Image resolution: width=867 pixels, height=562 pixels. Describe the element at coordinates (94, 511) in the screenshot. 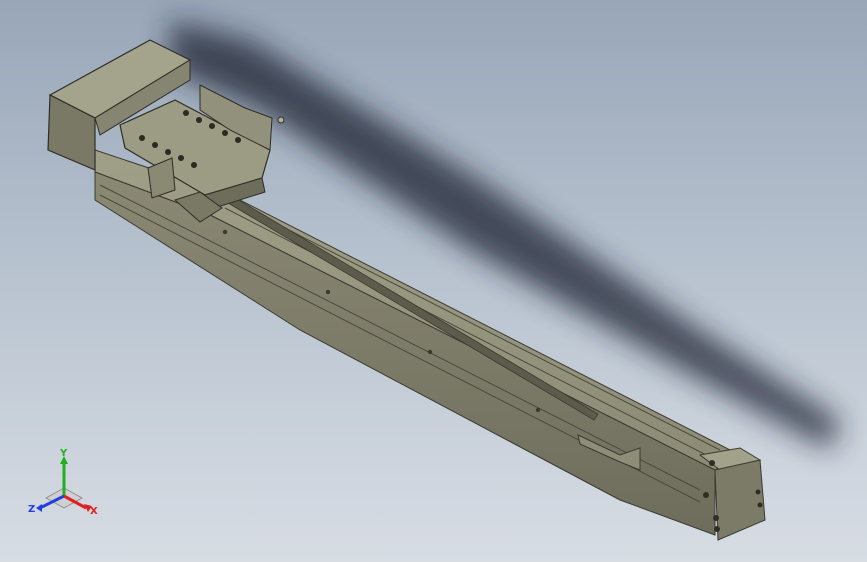

I see `triad-x-label: X` at that location.